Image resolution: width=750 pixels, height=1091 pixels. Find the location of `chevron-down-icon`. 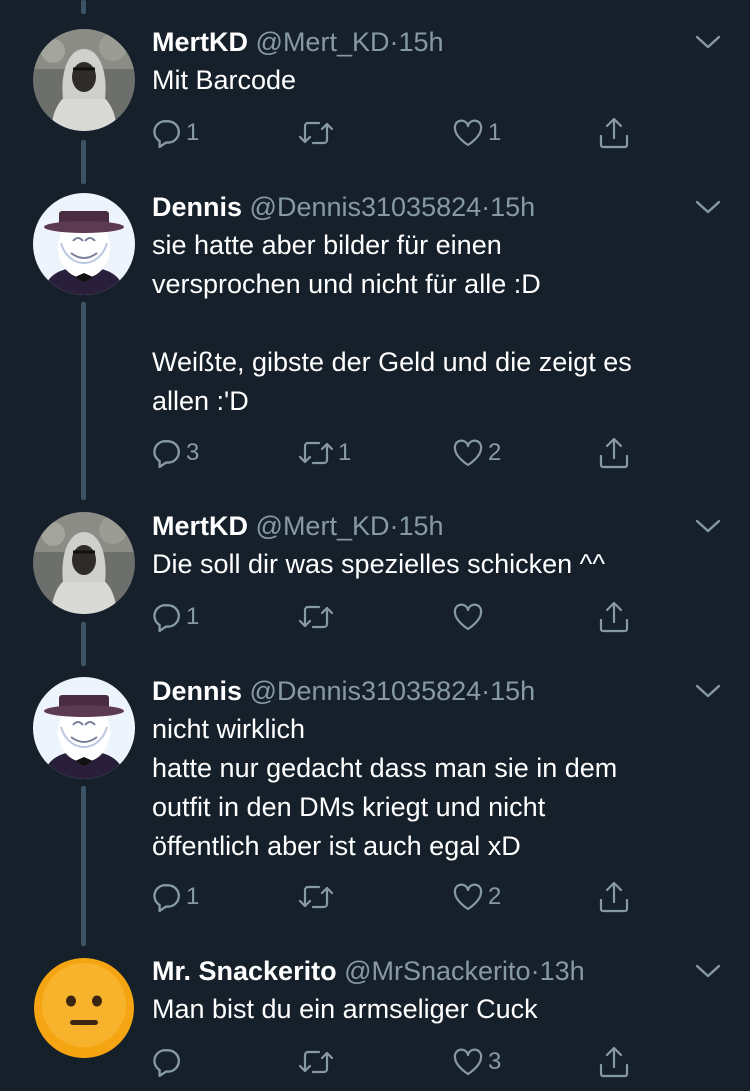

chevron-down-icon is located at coordinates (708, 971).